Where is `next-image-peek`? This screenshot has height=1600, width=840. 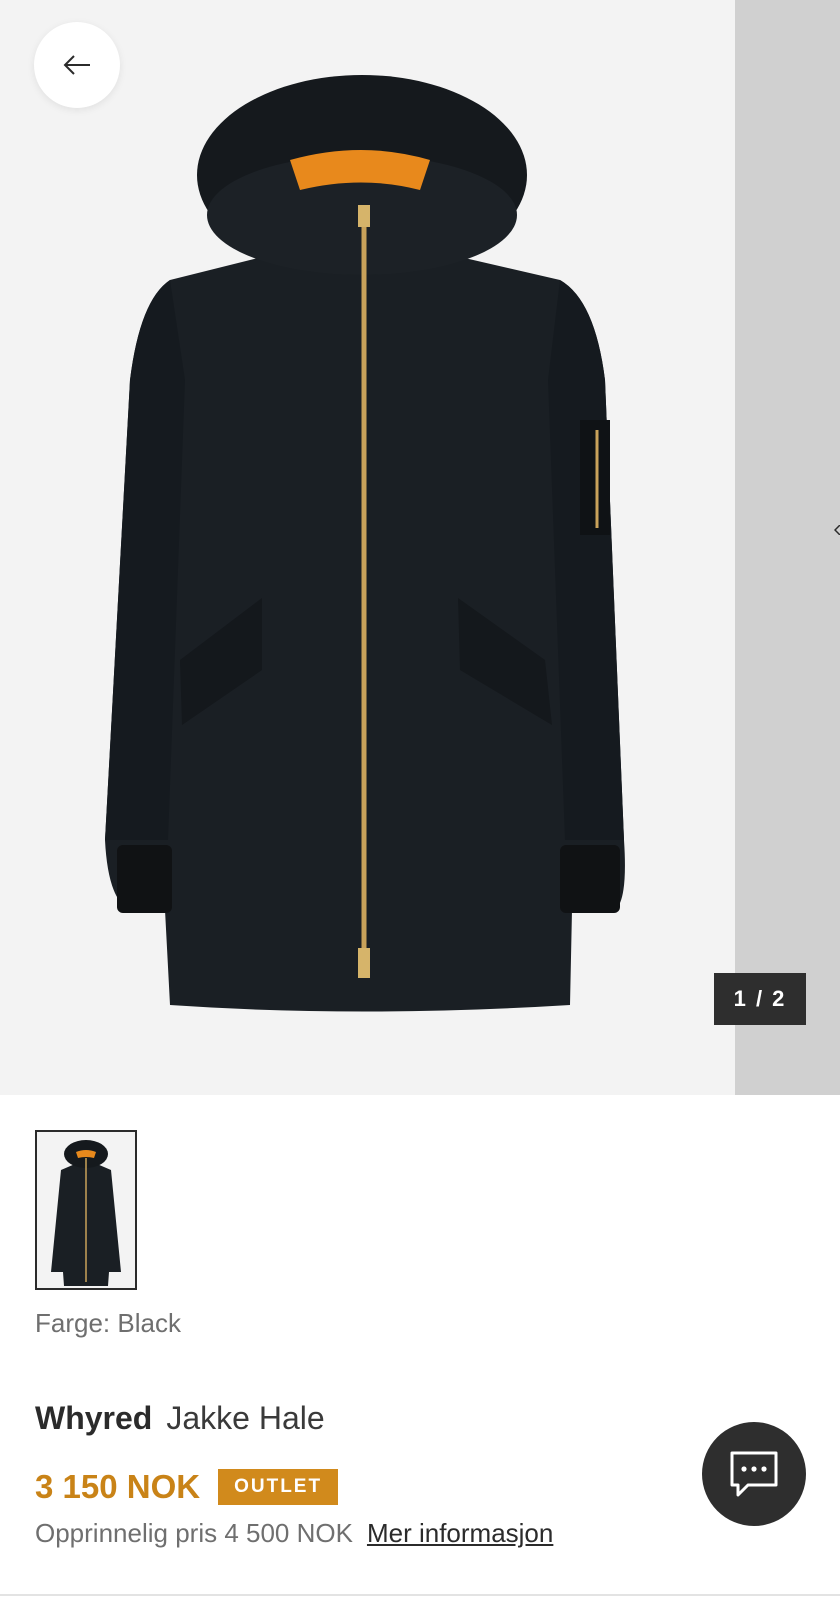
next-image-peek is located at coordinates (787, 547).